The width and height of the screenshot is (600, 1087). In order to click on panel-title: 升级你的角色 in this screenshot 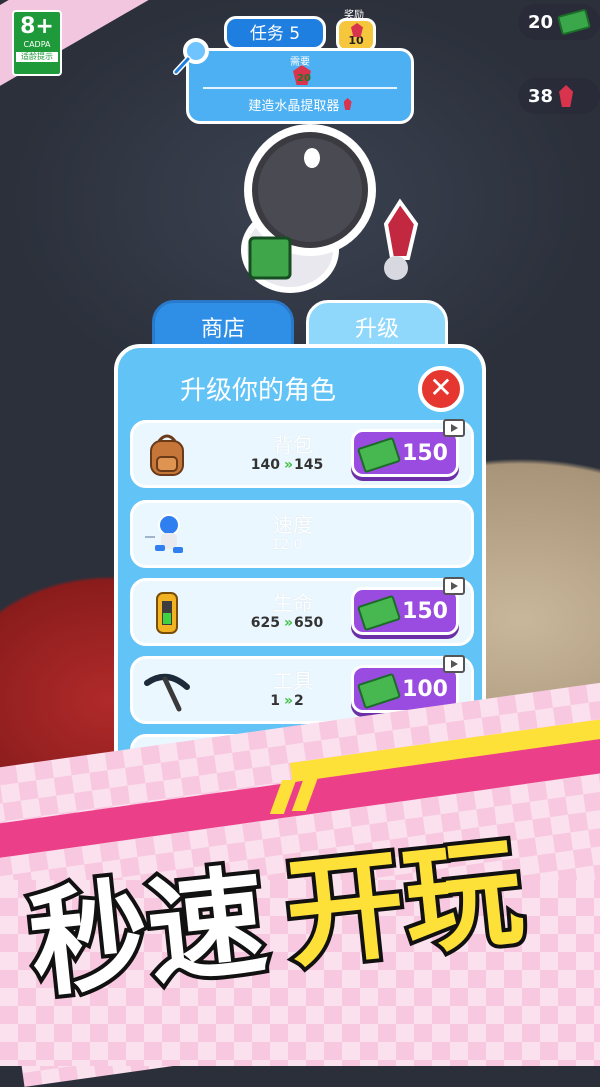, I will do `click(258, 391)`.